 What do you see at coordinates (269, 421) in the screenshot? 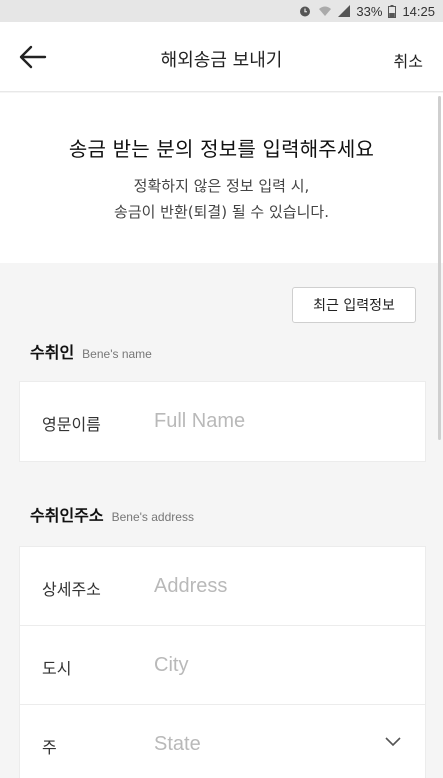
I see `full-name-input` at bounding box center [269, 421].